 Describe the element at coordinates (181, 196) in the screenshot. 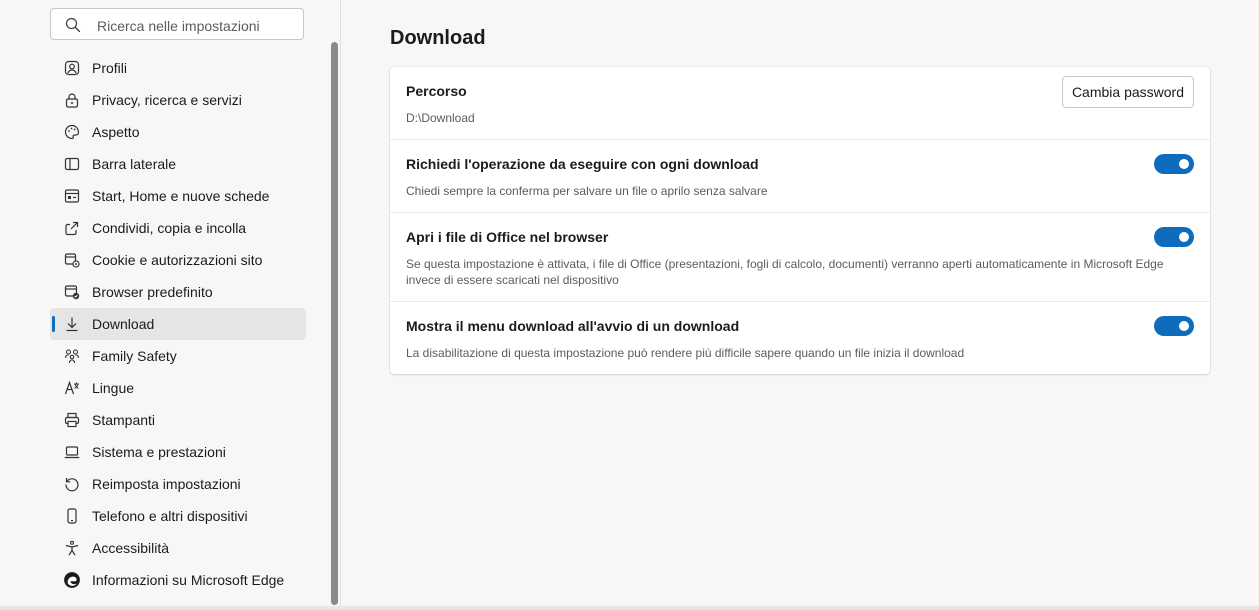

I see `sidebar-item-label: Start, Home e nuove schede` at that location.